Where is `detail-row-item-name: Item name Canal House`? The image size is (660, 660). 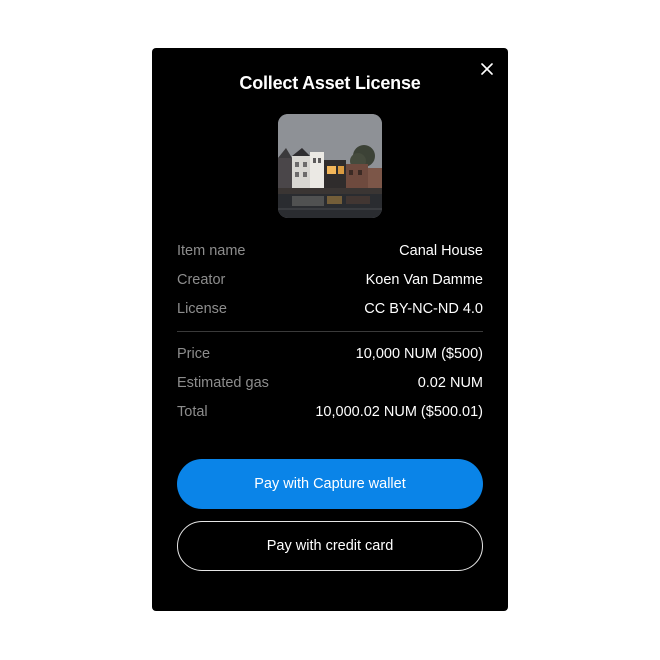
detail-row-item-name: Item name Canal House is located at coordinates (330, 250).